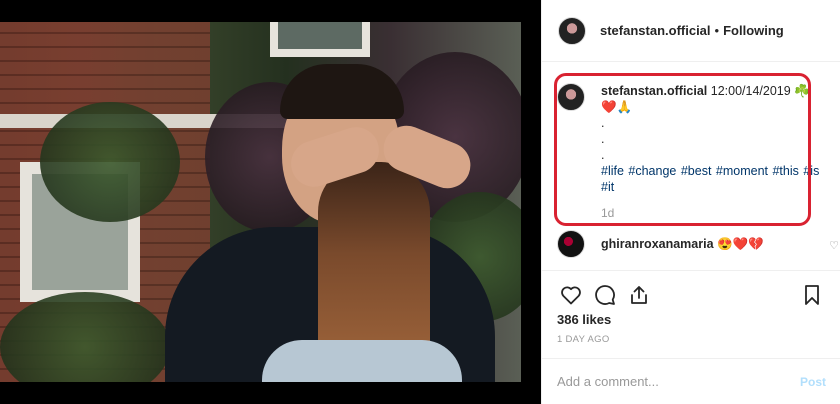 This screenshot has height=404, width=840. What do you see at coordinates (691, 294) in the screenshot?
I see `action-bar` at bounding box center [691, 294].